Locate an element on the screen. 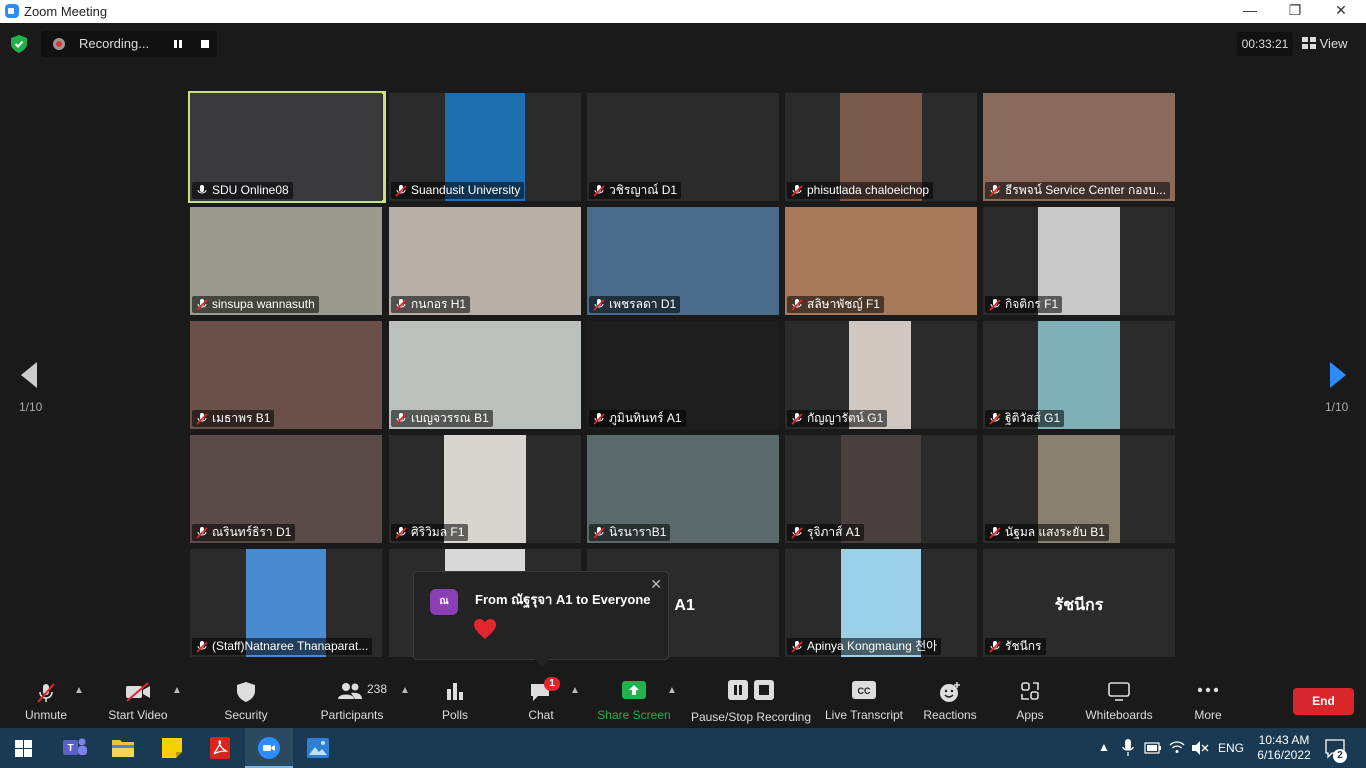  share-screen-button: Share Screen is located at coordinates (634, 697).